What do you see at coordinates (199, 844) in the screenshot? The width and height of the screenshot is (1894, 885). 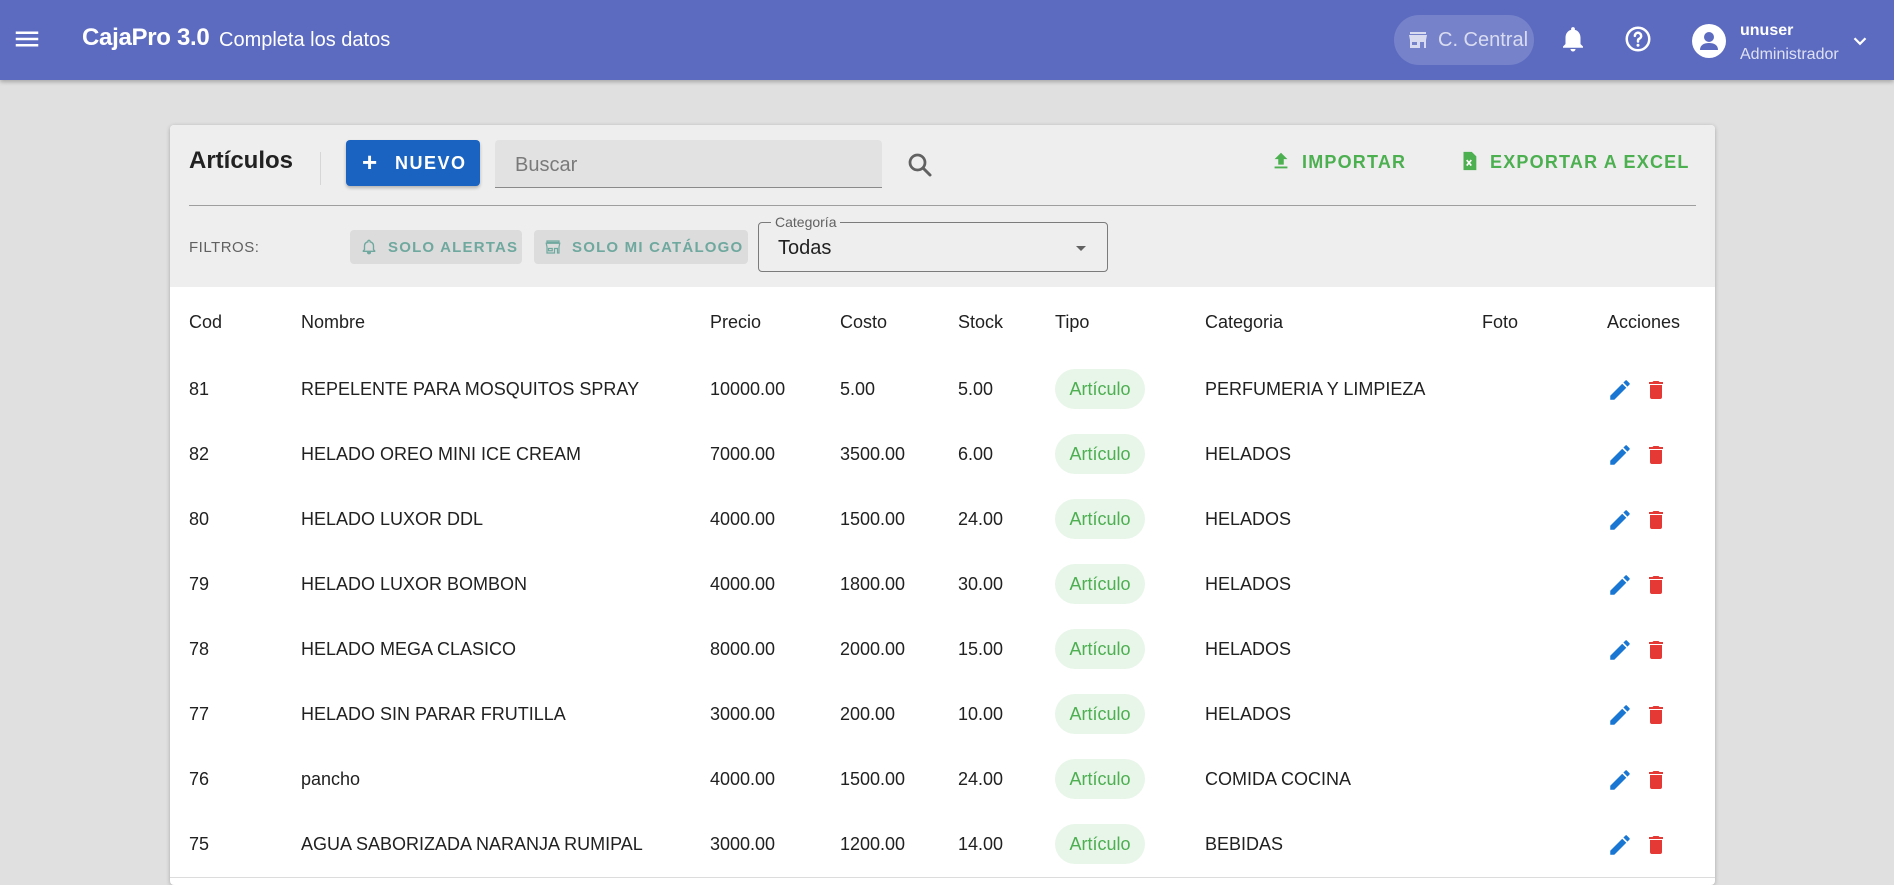 I see `cell-cod: 75` at bounding box center [199, 844].